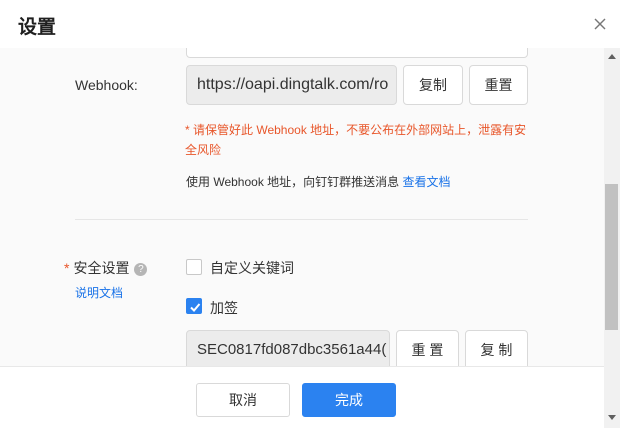 This screenshot has height=428, width=620. I want to click on sign-option-label: 加签, so click(224, 308).